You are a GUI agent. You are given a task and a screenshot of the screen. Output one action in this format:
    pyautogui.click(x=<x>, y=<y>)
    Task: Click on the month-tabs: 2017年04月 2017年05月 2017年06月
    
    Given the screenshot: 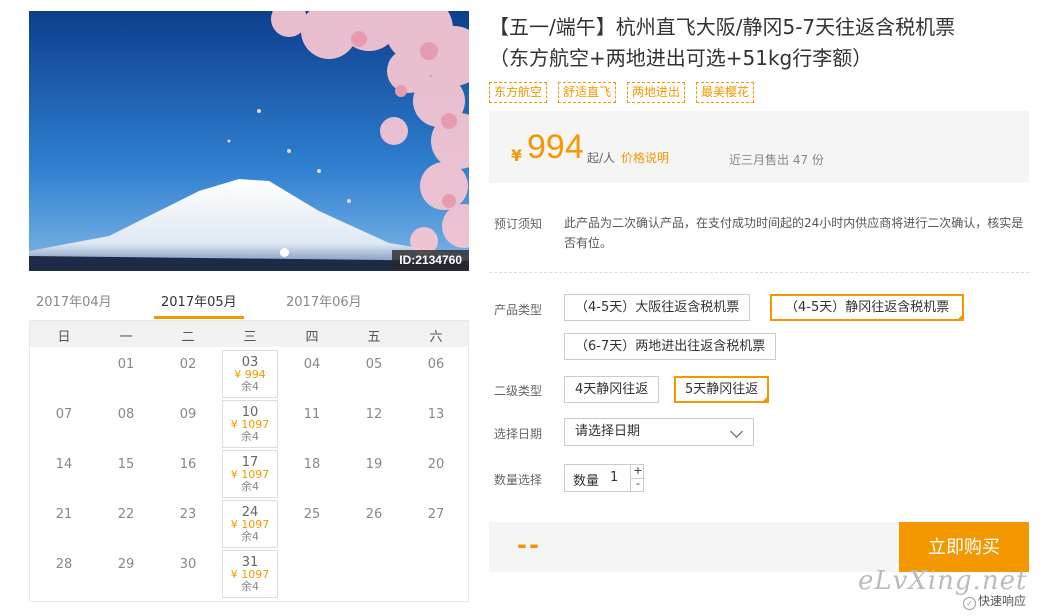 What is the action you would take?
    pyautogui.click(x=249, y=302)
    